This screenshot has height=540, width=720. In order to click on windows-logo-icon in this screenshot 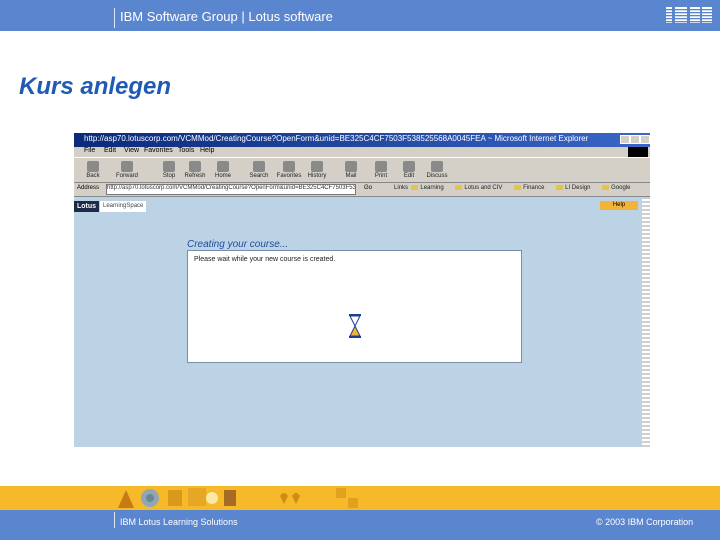, I will do `click(638, 152)`.